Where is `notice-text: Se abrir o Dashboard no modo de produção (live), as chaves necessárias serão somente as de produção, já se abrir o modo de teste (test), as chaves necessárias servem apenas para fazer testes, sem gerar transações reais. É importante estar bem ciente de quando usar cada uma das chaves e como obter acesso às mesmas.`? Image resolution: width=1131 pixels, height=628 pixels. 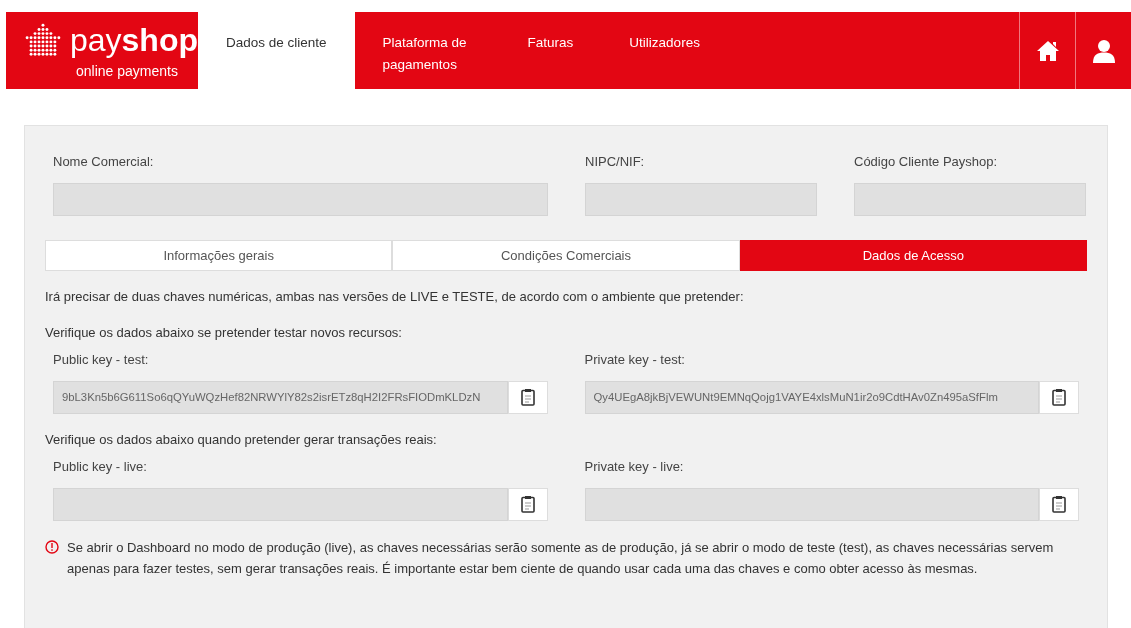 notice-text: Se abrir o Dashboard no modo de produção (live), as chaves necessárias serão somente as de produção, já se abrir o modo de teste (test), as chaves necessárias servem apenas para fazer testes, sem gerar transações reais. É importante estar bem ciente de quando usar cada uma das chaves e como obter acesso às mesmas. is located at coordinates (561, 558).